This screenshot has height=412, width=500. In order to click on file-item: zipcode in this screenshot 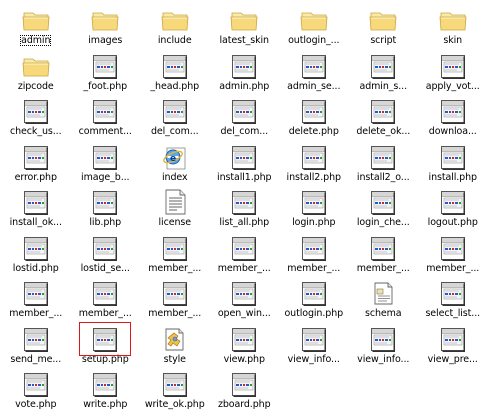, I will do `click(36, 71)`.